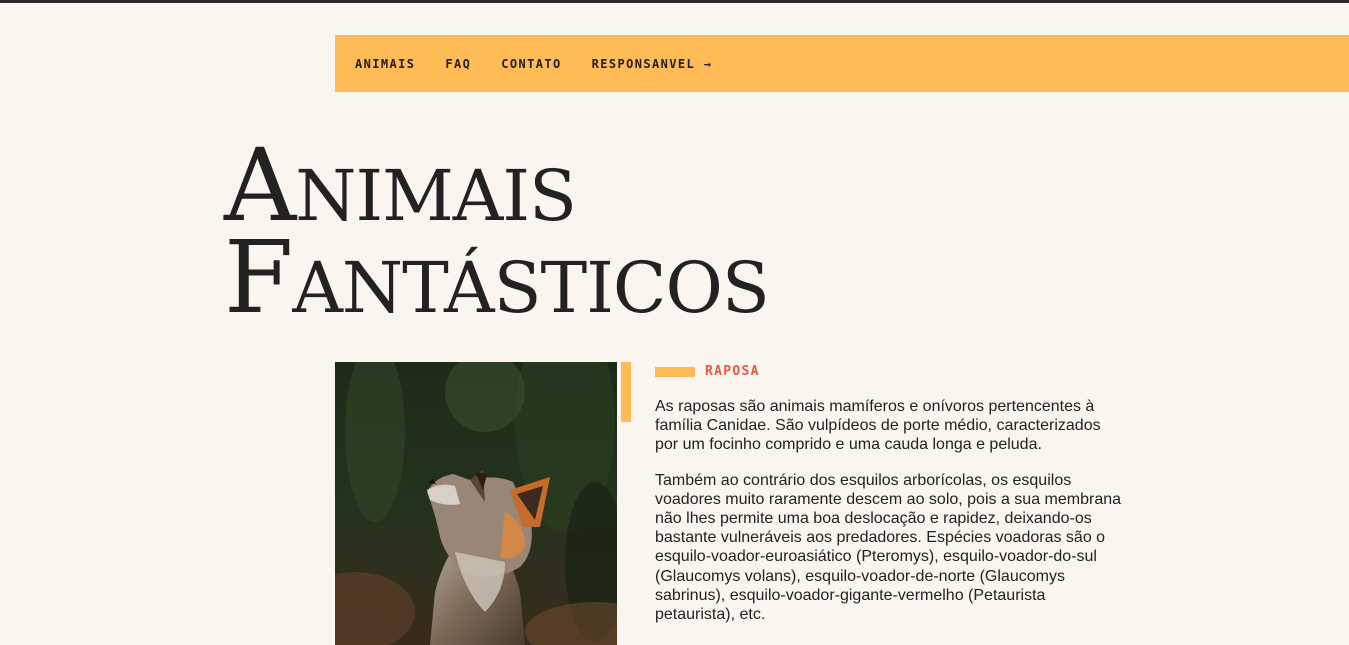 Image resolution: width=1349 pixels, height=645 pixels. Describe the element at coordinates (626, 392) in the screenshot. I see `accent-bar` at that location.